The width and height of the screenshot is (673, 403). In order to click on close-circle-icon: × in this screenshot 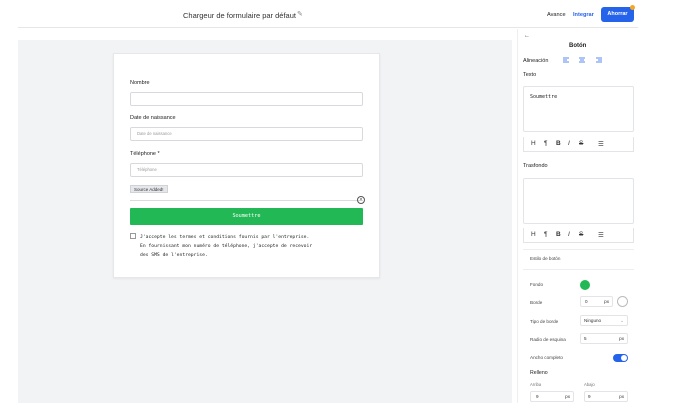, I will do `click(361, 200)`.